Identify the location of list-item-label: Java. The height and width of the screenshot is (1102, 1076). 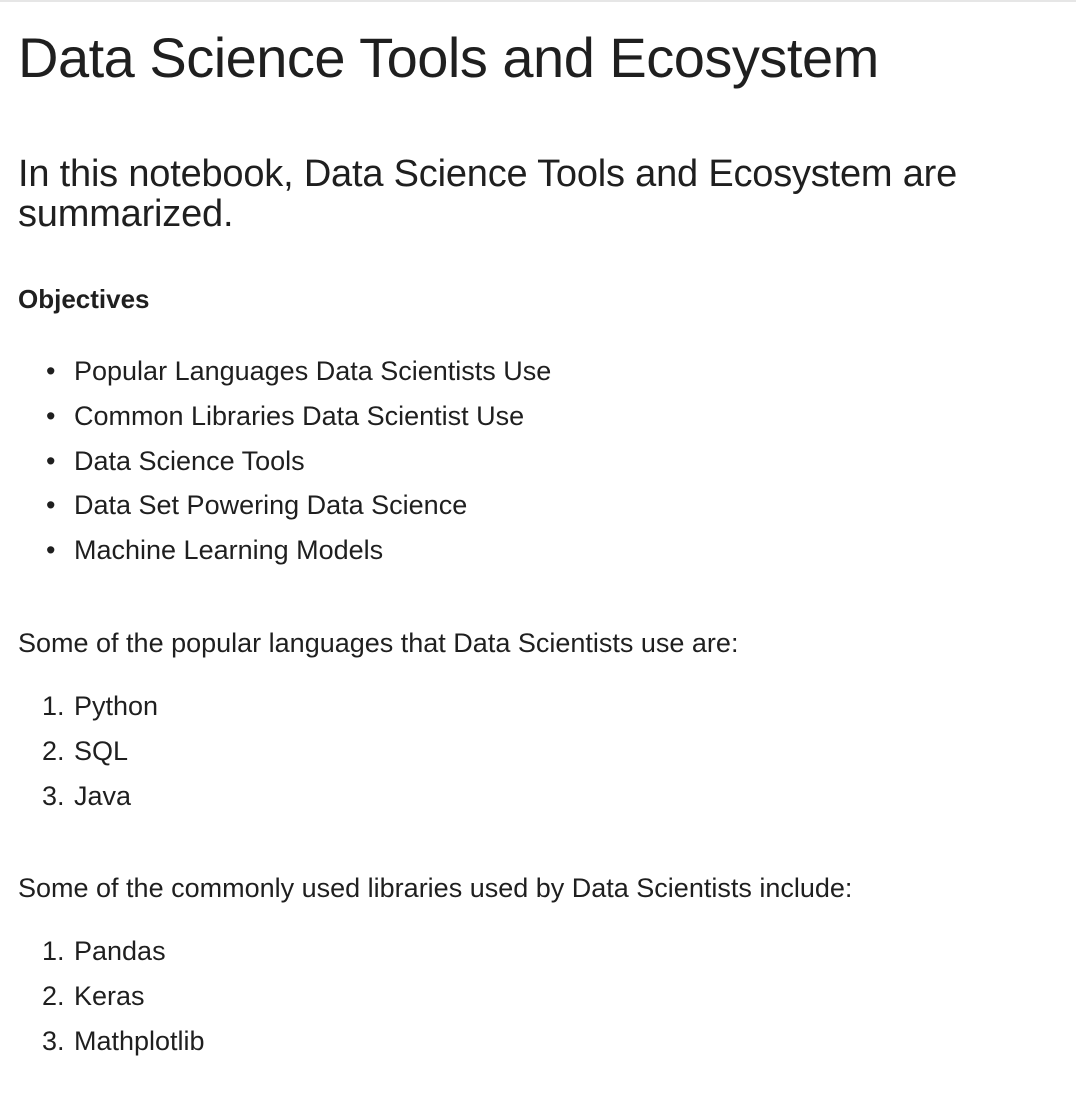
(103, 795).